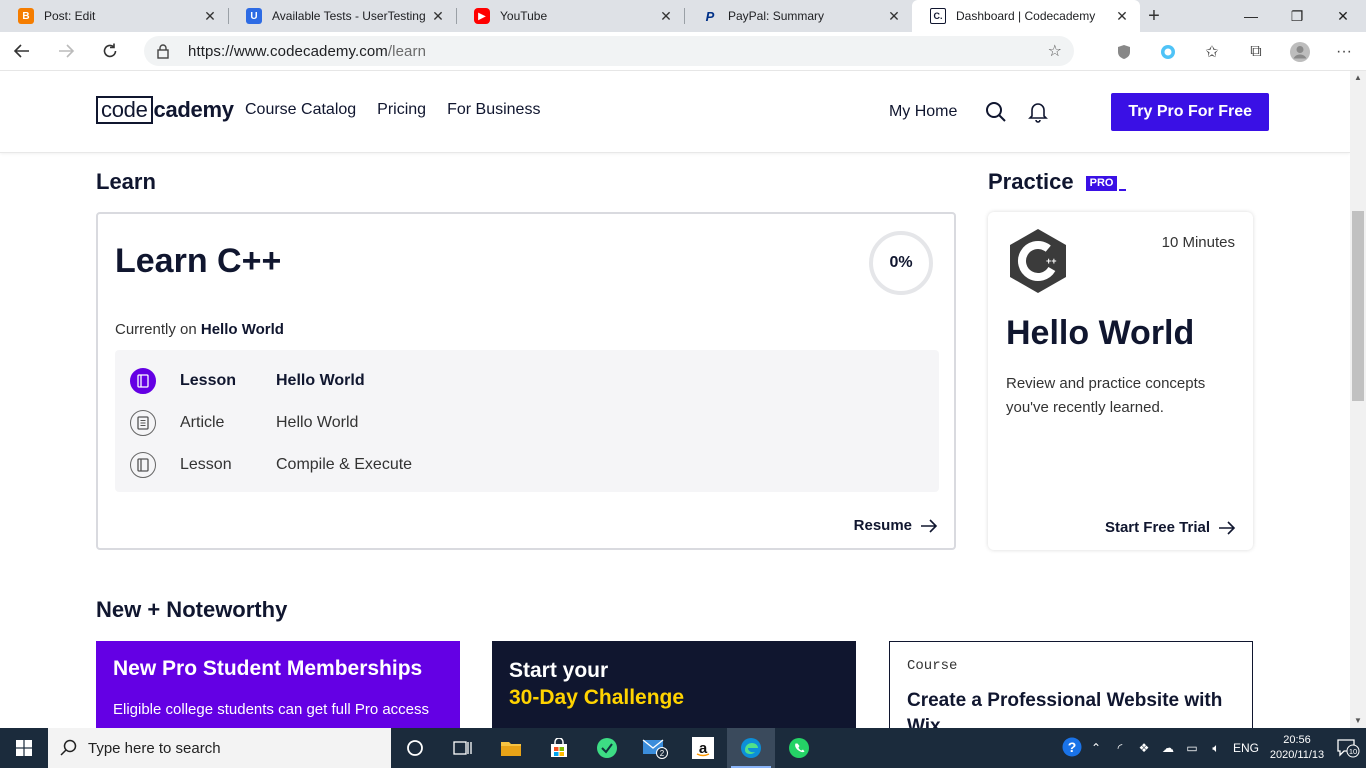 The height and width of the screenshot is (768, 1366). I want to click on user-avatar, so click(1083, 112).